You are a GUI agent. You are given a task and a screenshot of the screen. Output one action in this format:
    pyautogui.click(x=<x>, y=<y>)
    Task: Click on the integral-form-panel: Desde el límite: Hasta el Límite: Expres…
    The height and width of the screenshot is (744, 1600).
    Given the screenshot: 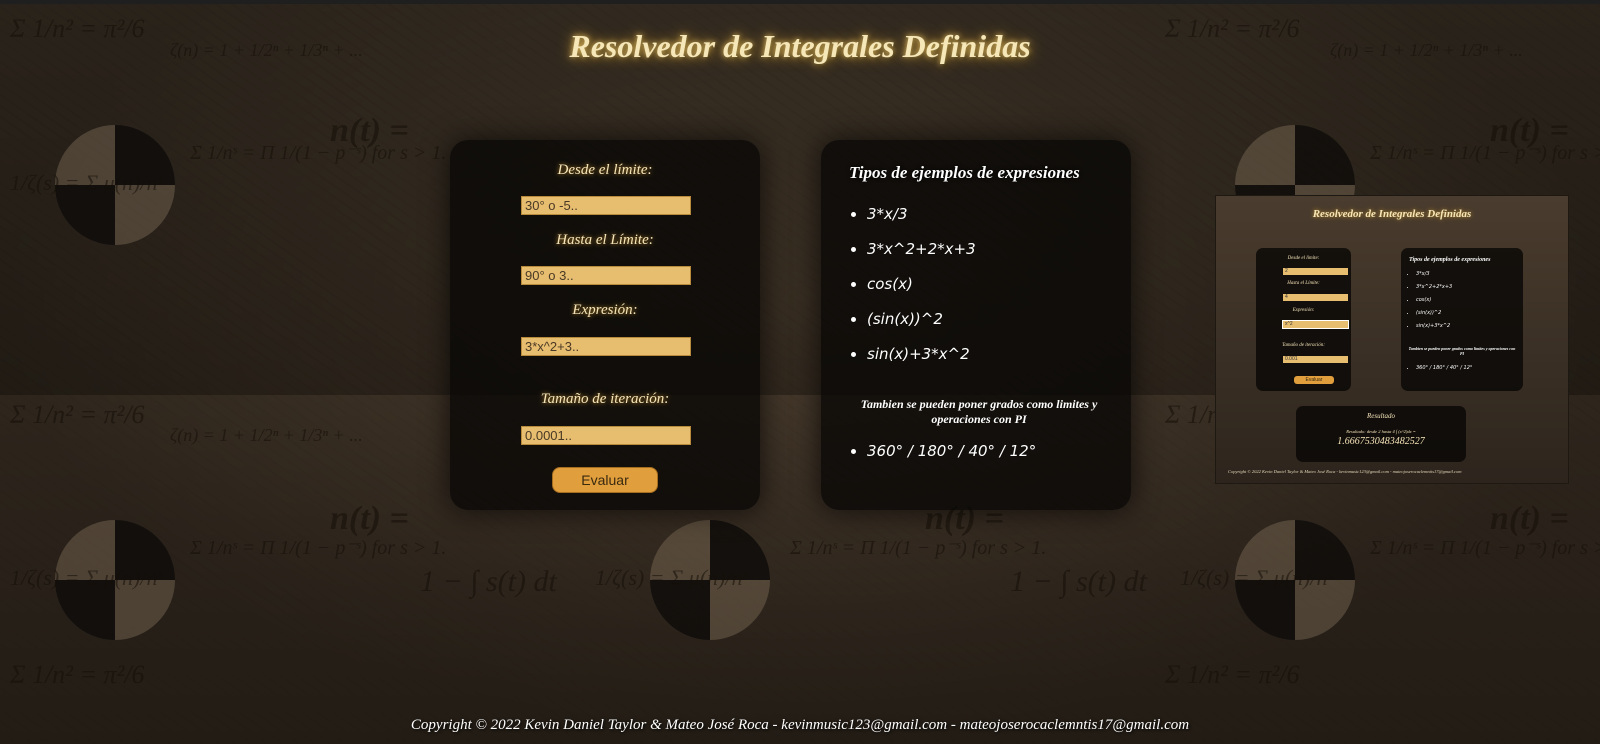 What is the action you would take?
    pyautogui.click(x=605, y=325)
    